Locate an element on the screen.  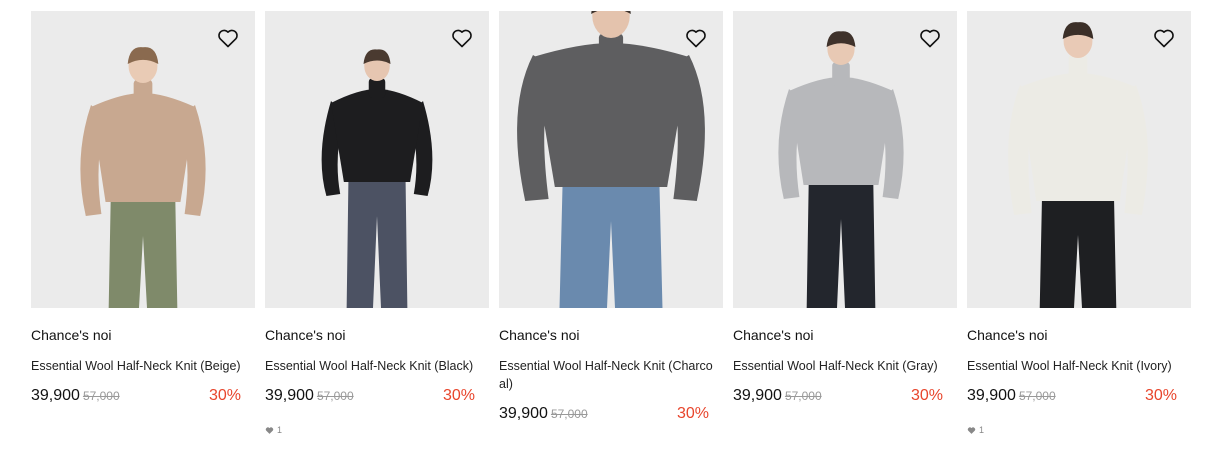
head-shape is located at coordinates (611, 24).